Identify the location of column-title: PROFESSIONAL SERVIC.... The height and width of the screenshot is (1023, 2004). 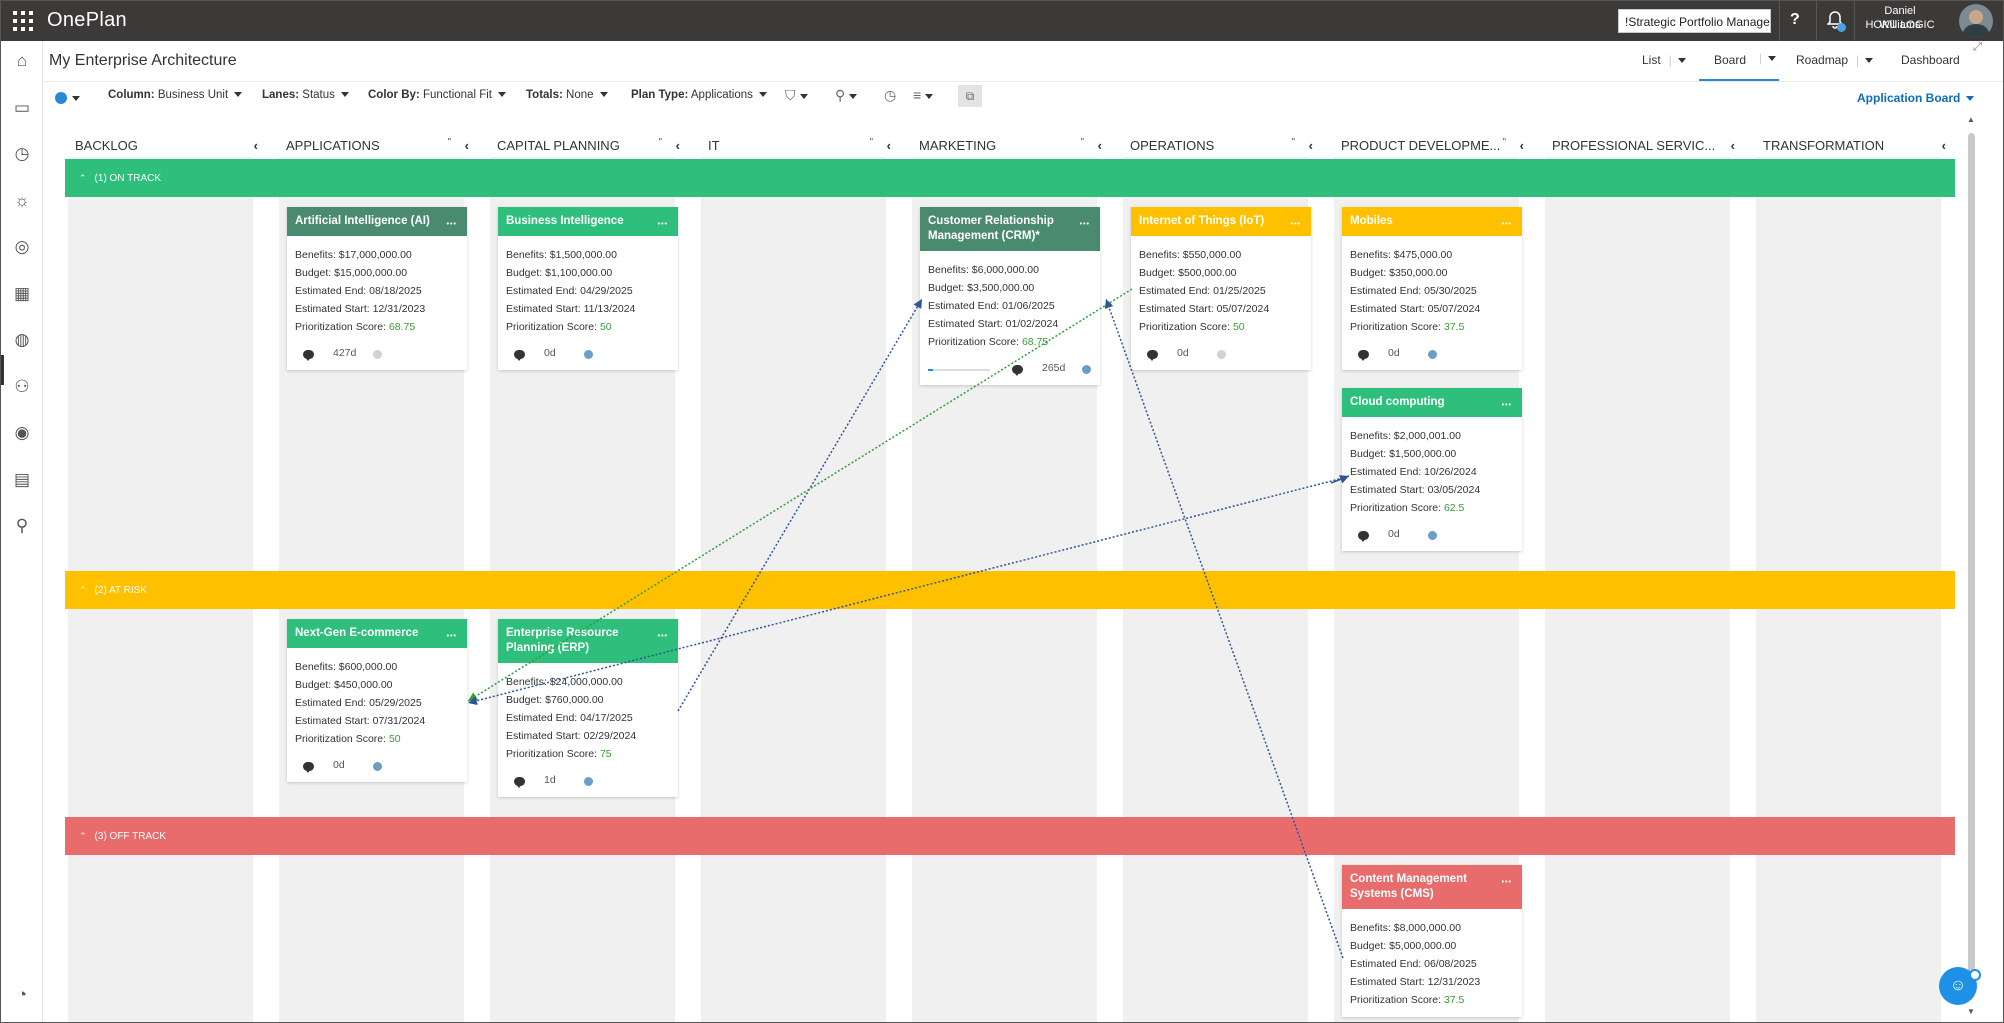
(1634, 145).